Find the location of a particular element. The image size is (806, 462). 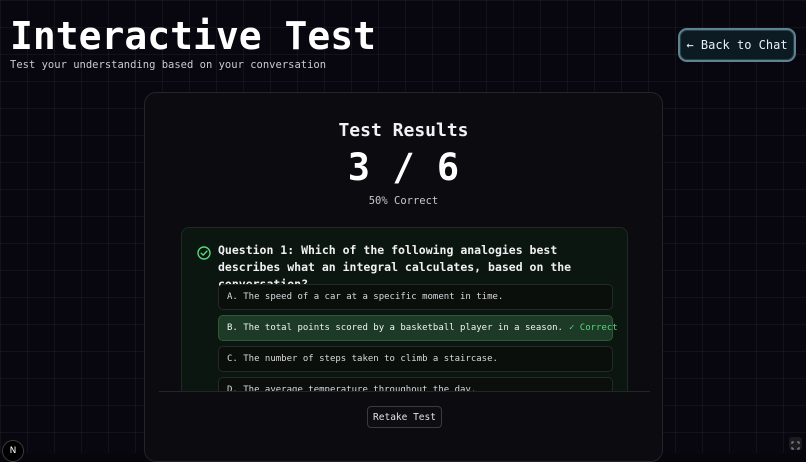

expand-glyph-icon is located at coordinates (795, 445).